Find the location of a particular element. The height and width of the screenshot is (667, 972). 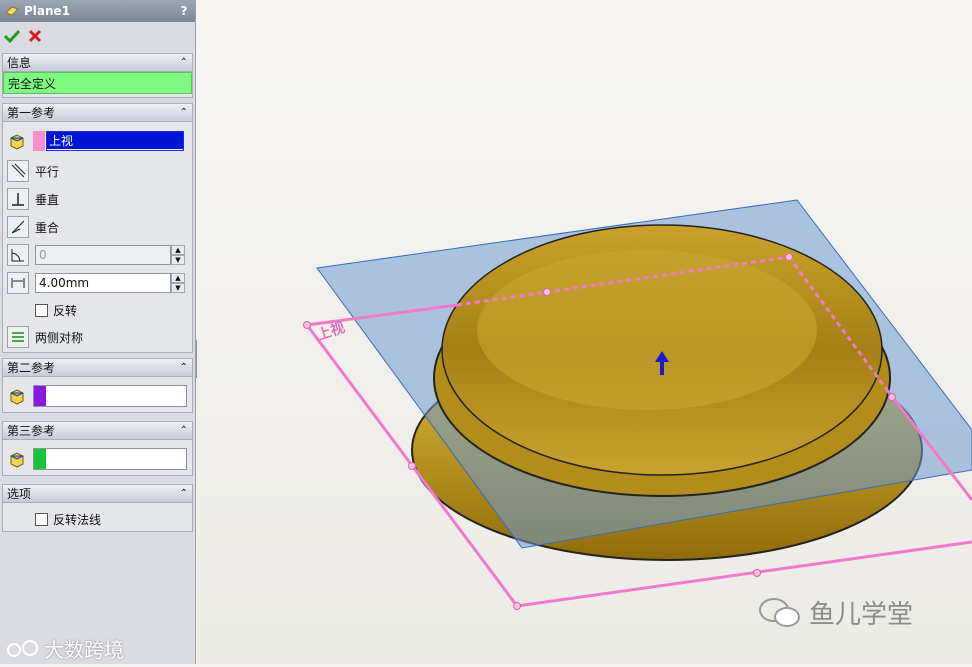

panel-titlebar: Plane1 ? is located at coordinates (97, 11).